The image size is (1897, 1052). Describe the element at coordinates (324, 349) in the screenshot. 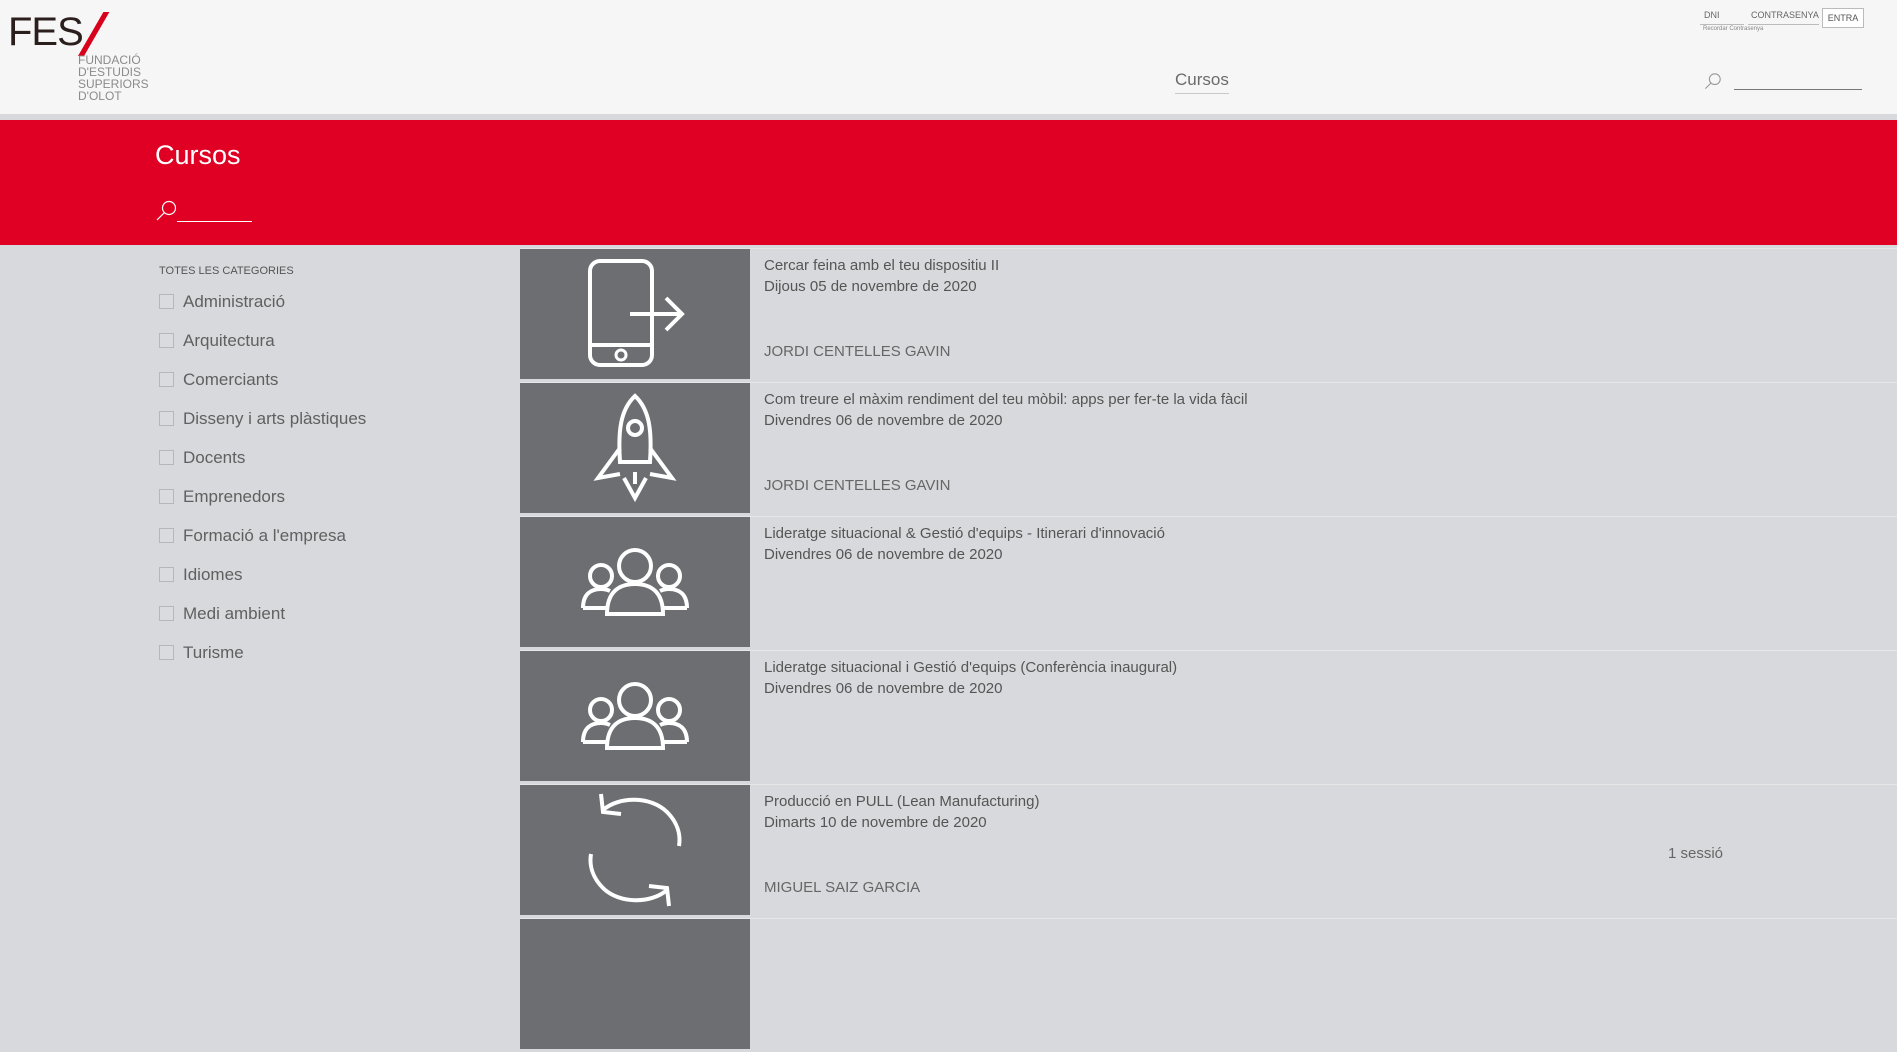

I see `category-item: Arquitectura` at that location.